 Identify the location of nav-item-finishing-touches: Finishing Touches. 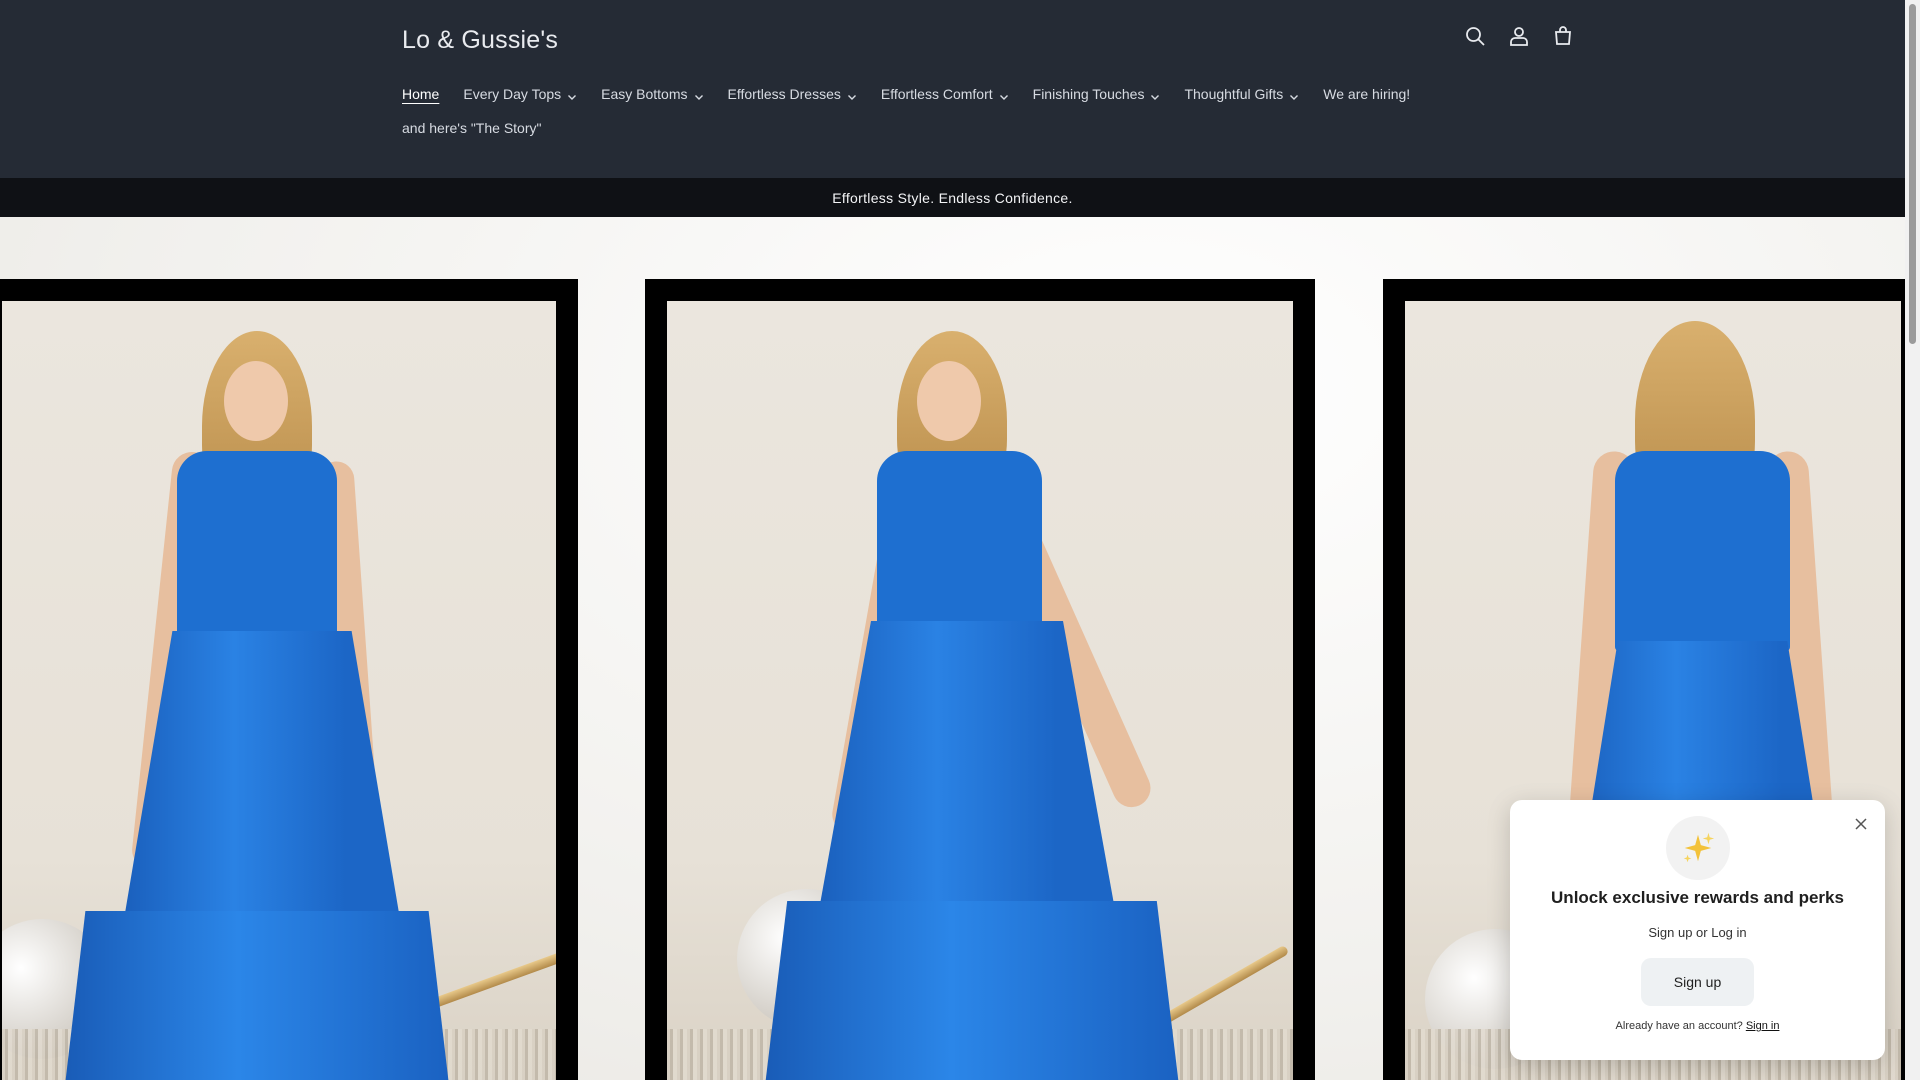
(1097, 94).